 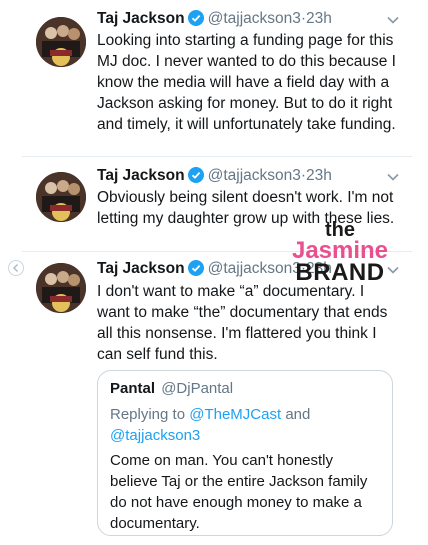 What do you see at coordinates (235, 414) in the screenshot?
I see `mention-link: @TheMJCast` at bounding box center [235, 414].